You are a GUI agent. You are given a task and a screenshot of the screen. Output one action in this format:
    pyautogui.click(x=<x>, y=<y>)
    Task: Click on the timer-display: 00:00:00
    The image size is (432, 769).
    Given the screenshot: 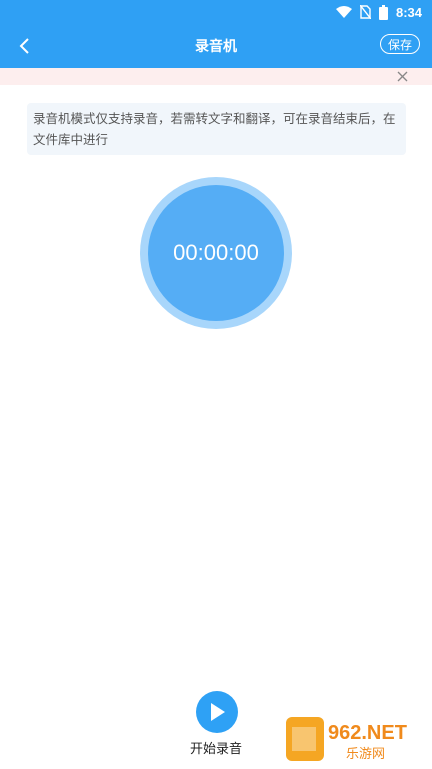 What is the action you would take?
    pyautogui.click(x=216, y=252)
    